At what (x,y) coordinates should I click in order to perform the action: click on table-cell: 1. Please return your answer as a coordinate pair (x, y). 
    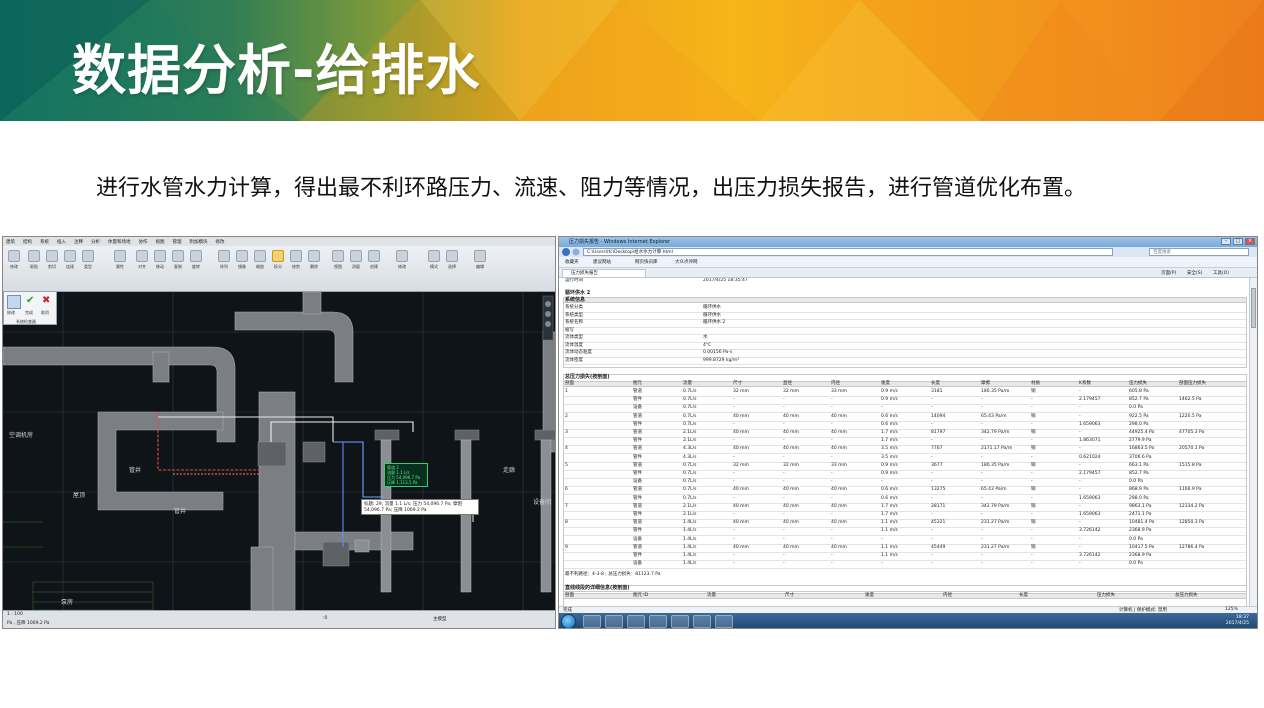
    Looking at the image, I should click on (566, 391).